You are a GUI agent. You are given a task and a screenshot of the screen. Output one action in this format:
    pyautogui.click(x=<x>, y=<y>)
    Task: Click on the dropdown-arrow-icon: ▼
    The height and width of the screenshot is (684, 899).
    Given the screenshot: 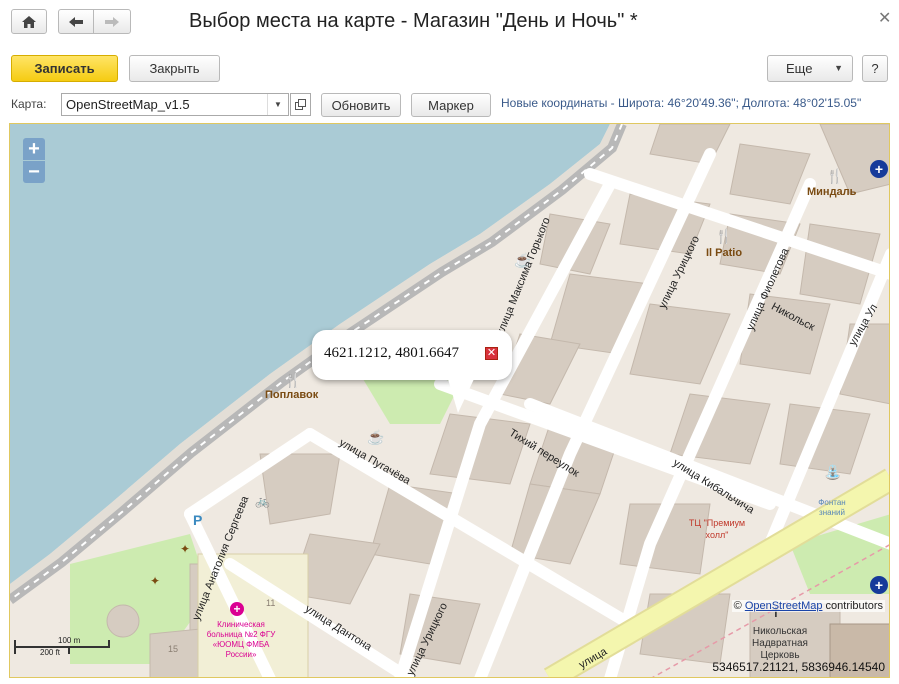 What is the action you would take?
    pyautogui.click(x=277, y=104)
    